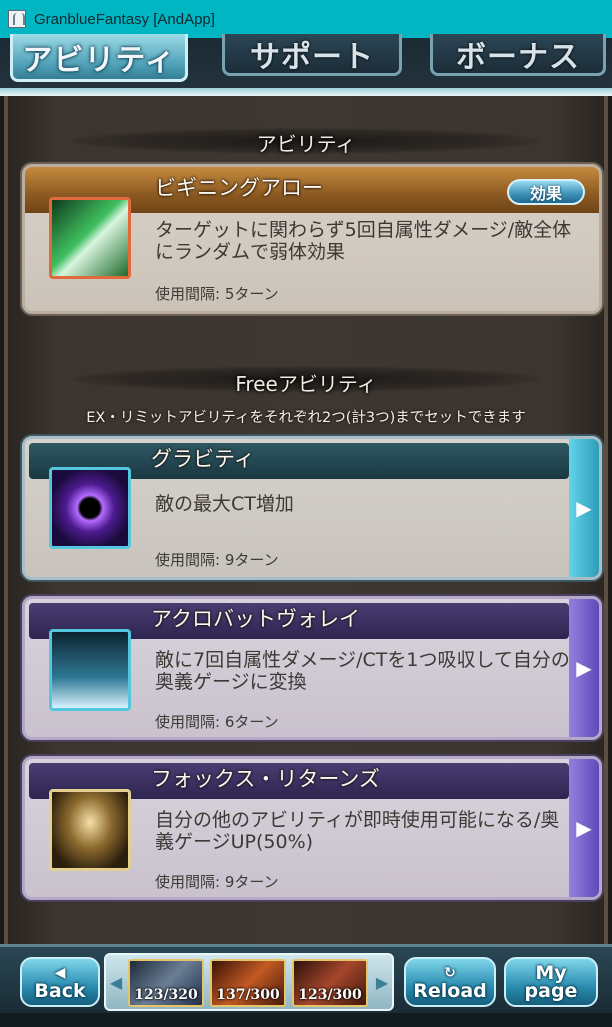 The width and height of the screenshot is (612, 1027). What do you see at coordinates (306, 1020) in the screenshot?
I see `status-strip` at bounding box center [306, 1020].